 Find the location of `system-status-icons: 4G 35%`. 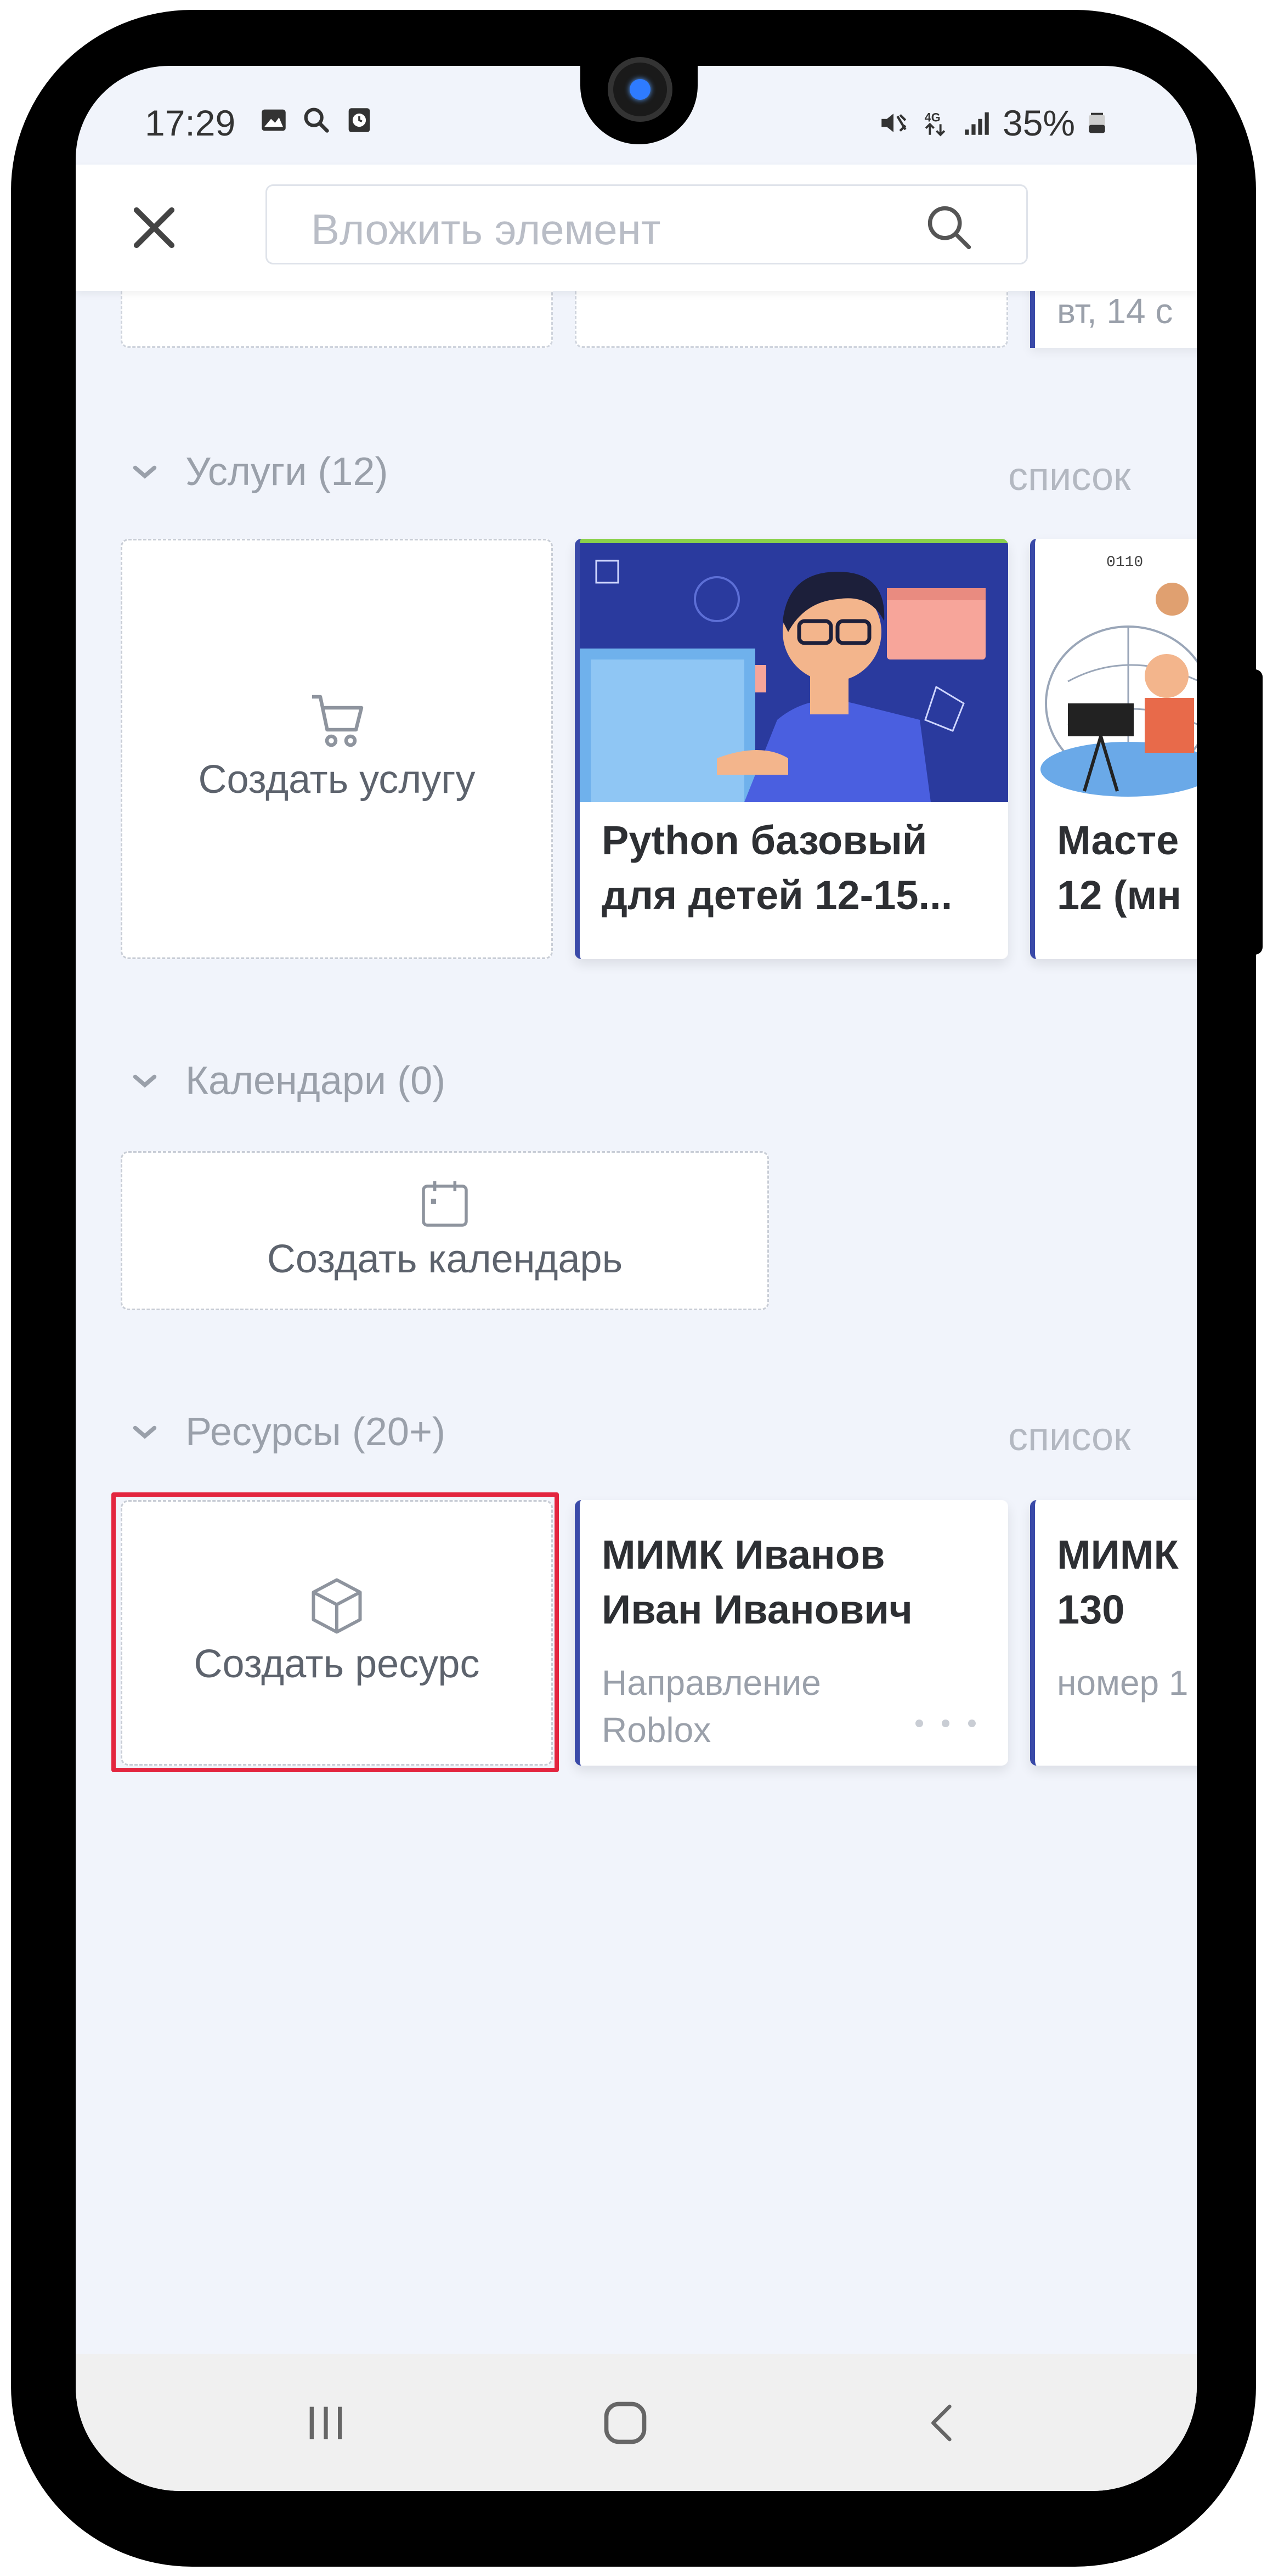

system-status-icons: 4G 35% is located at coordinates (993, 123).